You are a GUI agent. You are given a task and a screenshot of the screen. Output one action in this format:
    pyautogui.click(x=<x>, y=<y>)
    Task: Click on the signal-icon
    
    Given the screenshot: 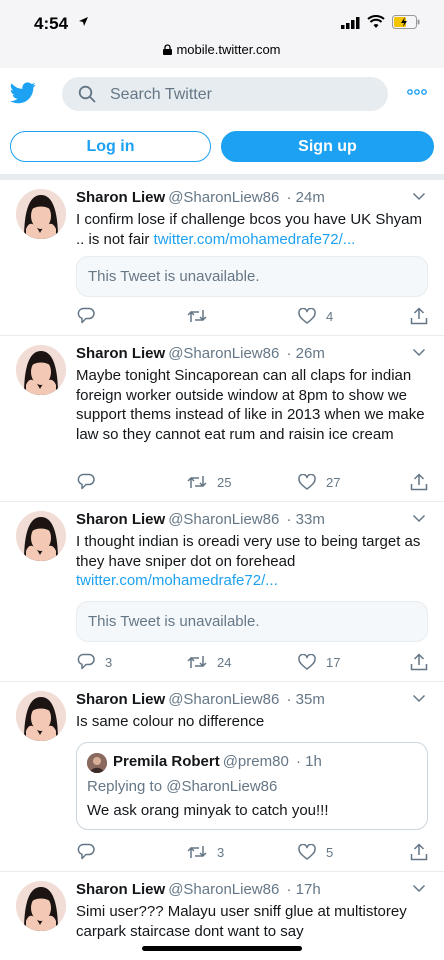 What is the action you would take?
    pyautogui.click(x=350, y=23)
    